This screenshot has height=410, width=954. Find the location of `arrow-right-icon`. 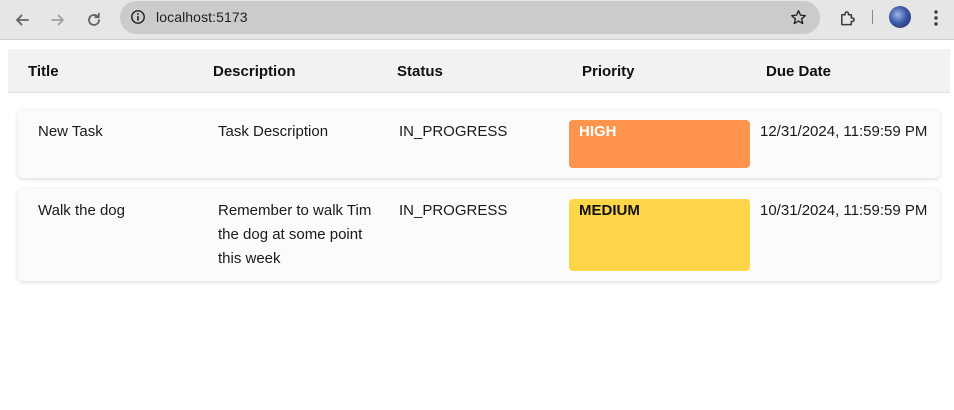

arrow-right-icon is located at coordinates (57, 20).